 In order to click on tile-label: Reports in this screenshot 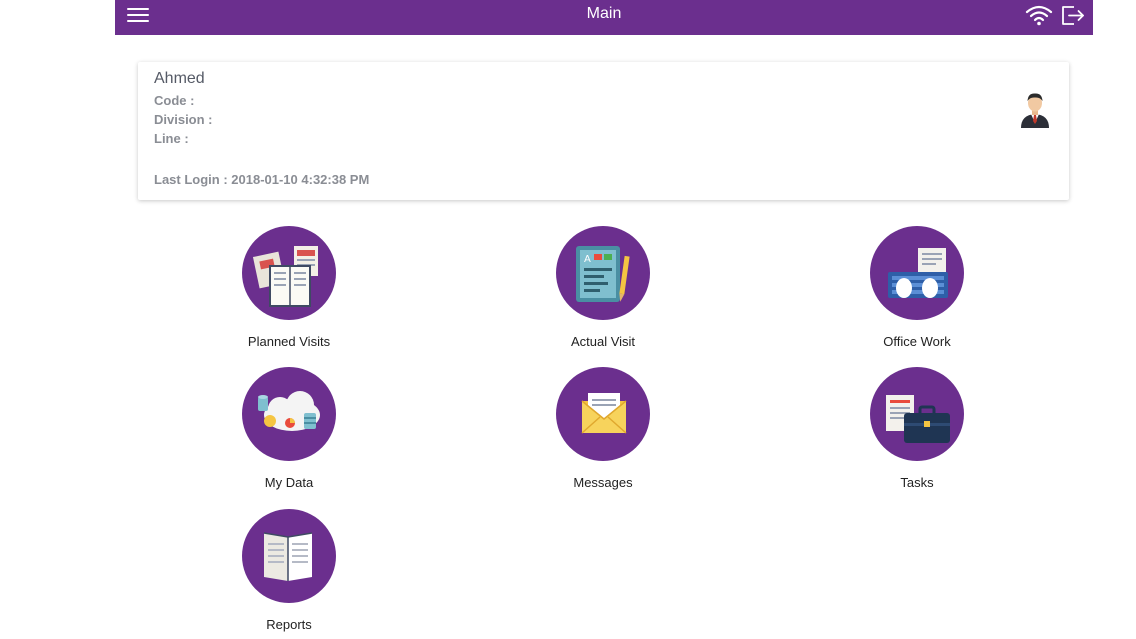, I will do `click(289, 624)`.